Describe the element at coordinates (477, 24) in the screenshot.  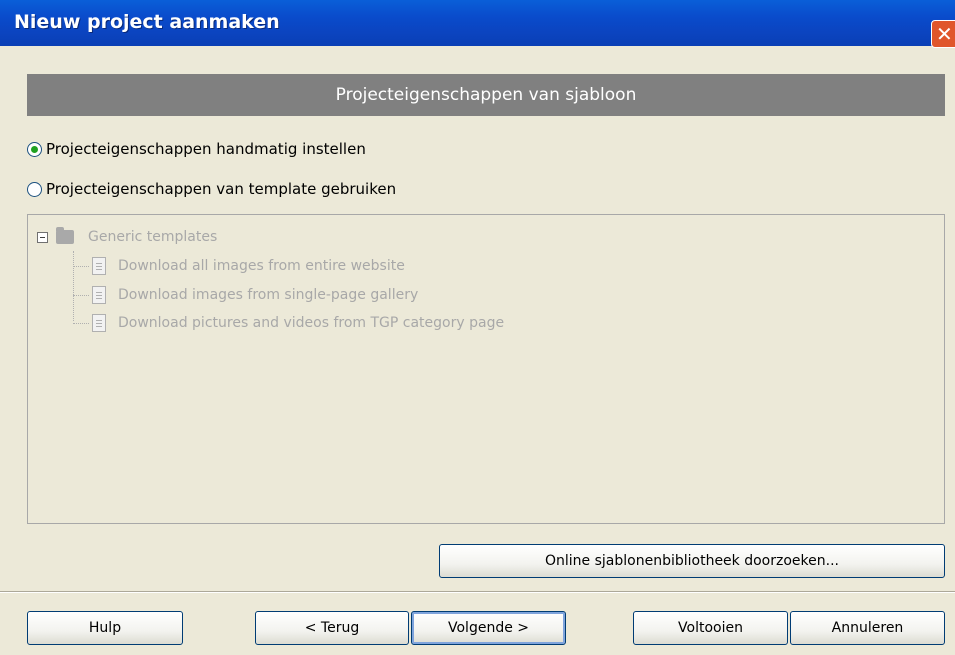
I see `title-bar: Nieuw project aanmaken ✕` at that location.